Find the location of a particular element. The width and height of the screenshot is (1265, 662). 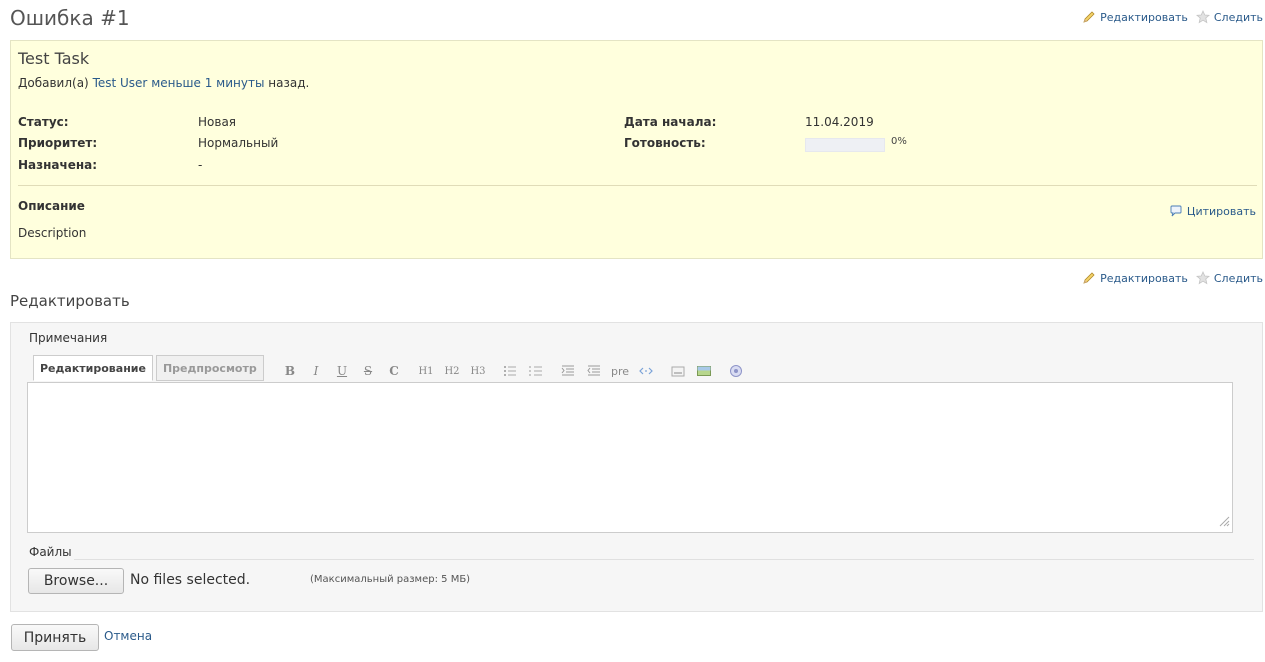

h1-button: H1 is located at coordinates (426, 371).